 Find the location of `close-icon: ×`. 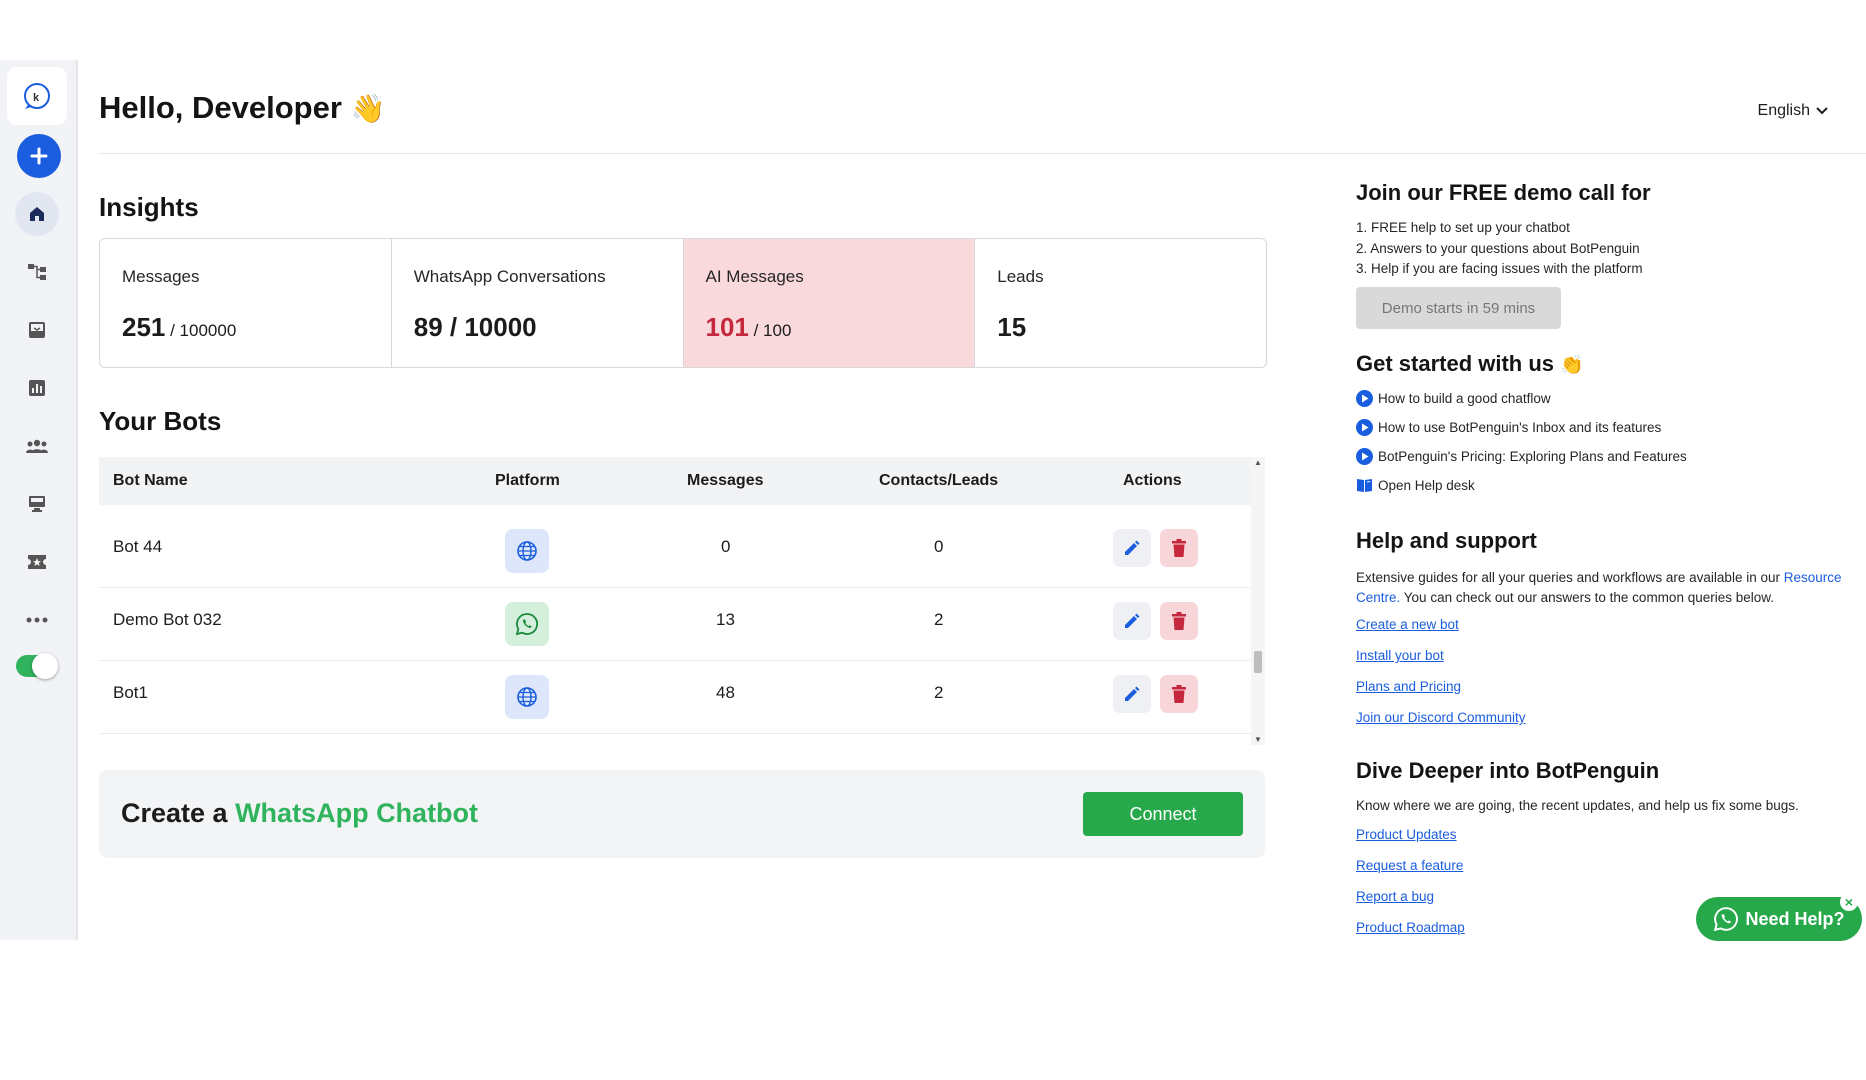

close-icon: × is located at coordinates (1849, 902).